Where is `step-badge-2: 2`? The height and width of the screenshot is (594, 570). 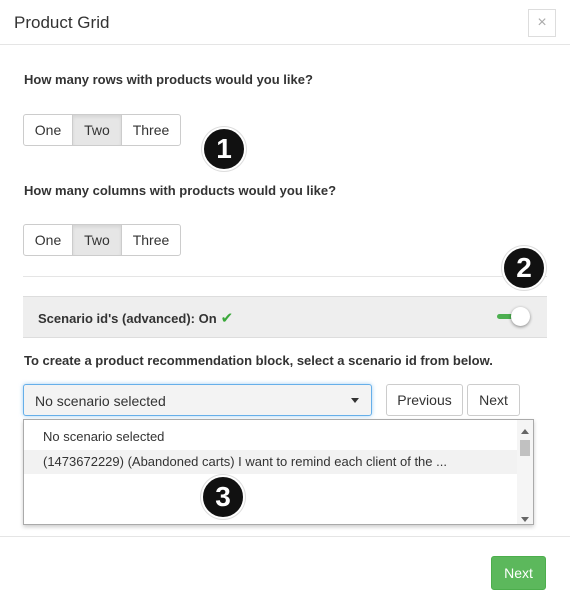 step-badge-2: 2 is located at coordinates (524, 268).